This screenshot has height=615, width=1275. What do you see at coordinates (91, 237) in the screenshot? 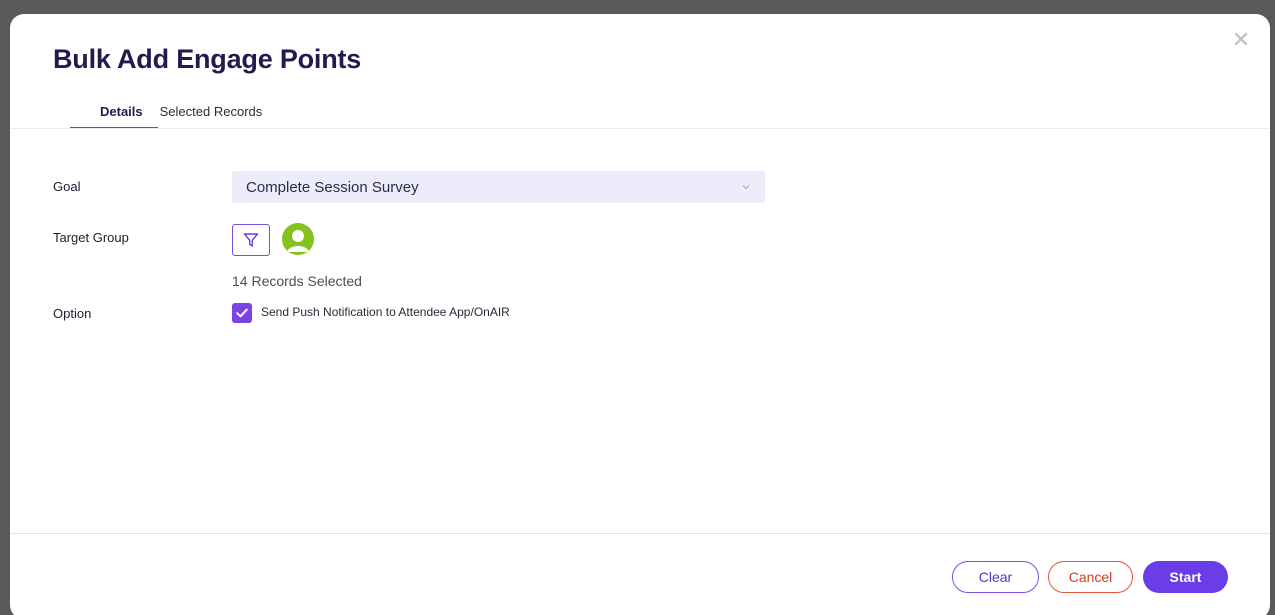
I see `target-group-label: Target Group` at bounding box center [91, 237].